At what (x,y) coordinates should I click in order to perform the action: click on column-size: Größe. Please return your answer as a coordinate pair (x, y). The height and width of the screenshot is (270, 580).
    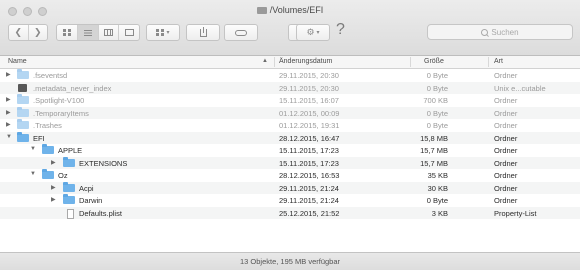
    Looking at the image, I should click on (434, 61).